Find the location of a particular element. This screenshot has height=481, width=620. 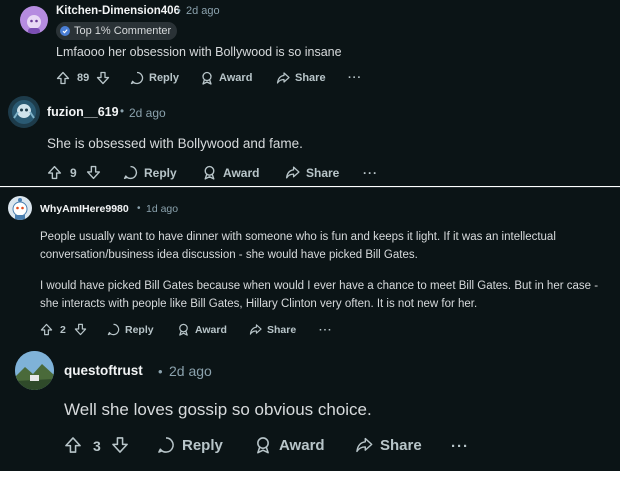

vote-count: 2 is located at coordinates (63, 330).